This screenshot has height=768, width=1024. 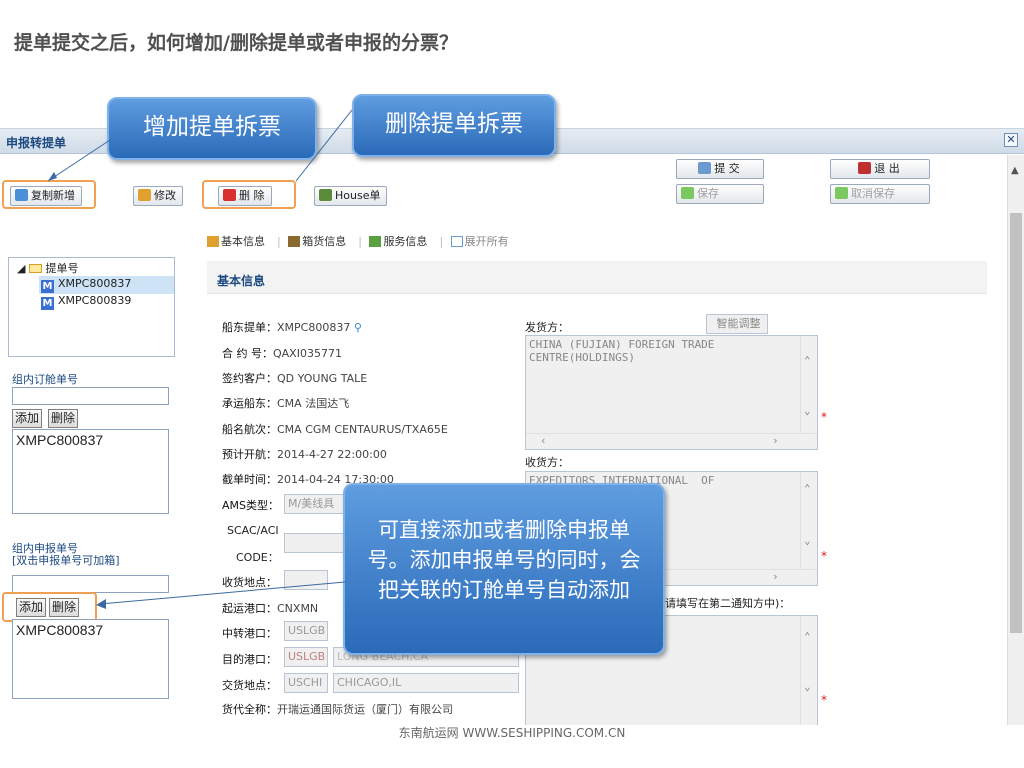 What do you see at coordinates (512, 733) in the screenshot?
I see `footer-text: 东南航运网 WWW.SESHIPPING.COM.CN` at bounding box center [512, 733].